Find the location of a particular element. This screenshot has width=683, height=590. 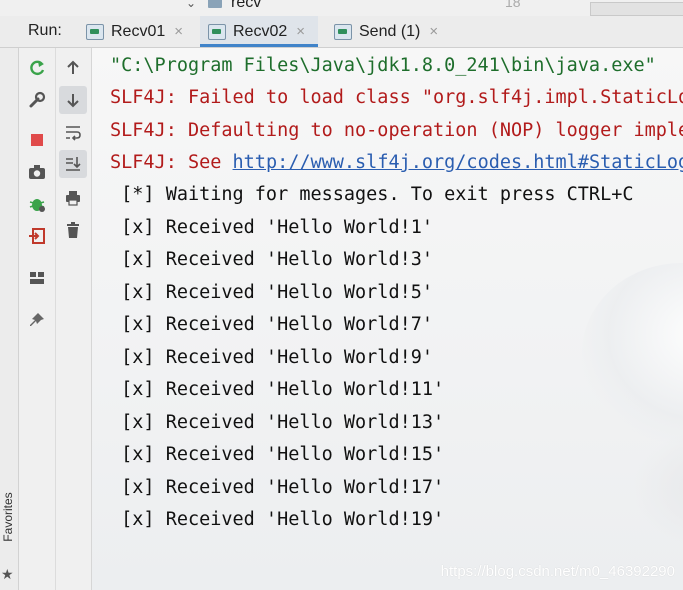

project-tree-strip: ⌄ recv 18 is located at coordinates (341, 8).